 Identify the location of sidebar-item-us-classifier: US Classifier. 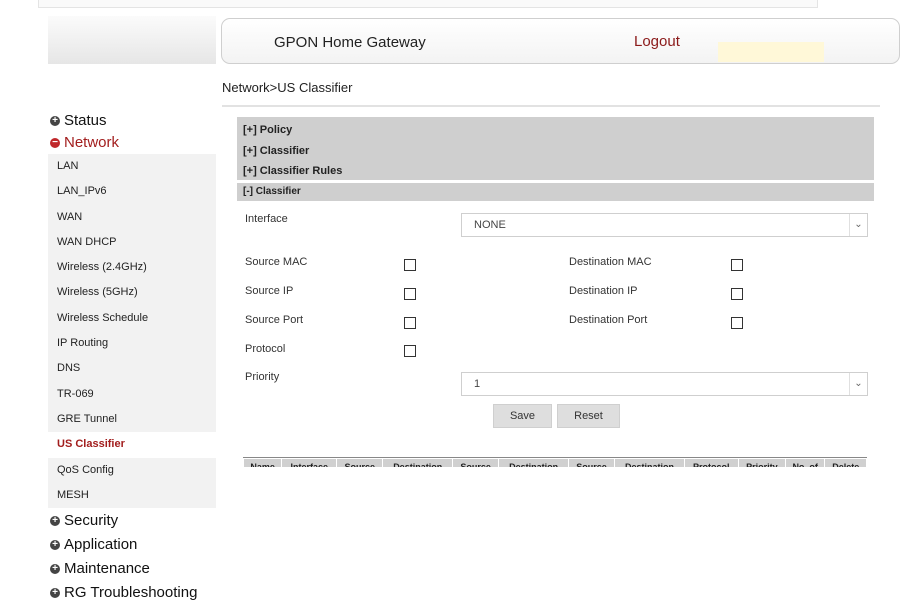
(132, 445).